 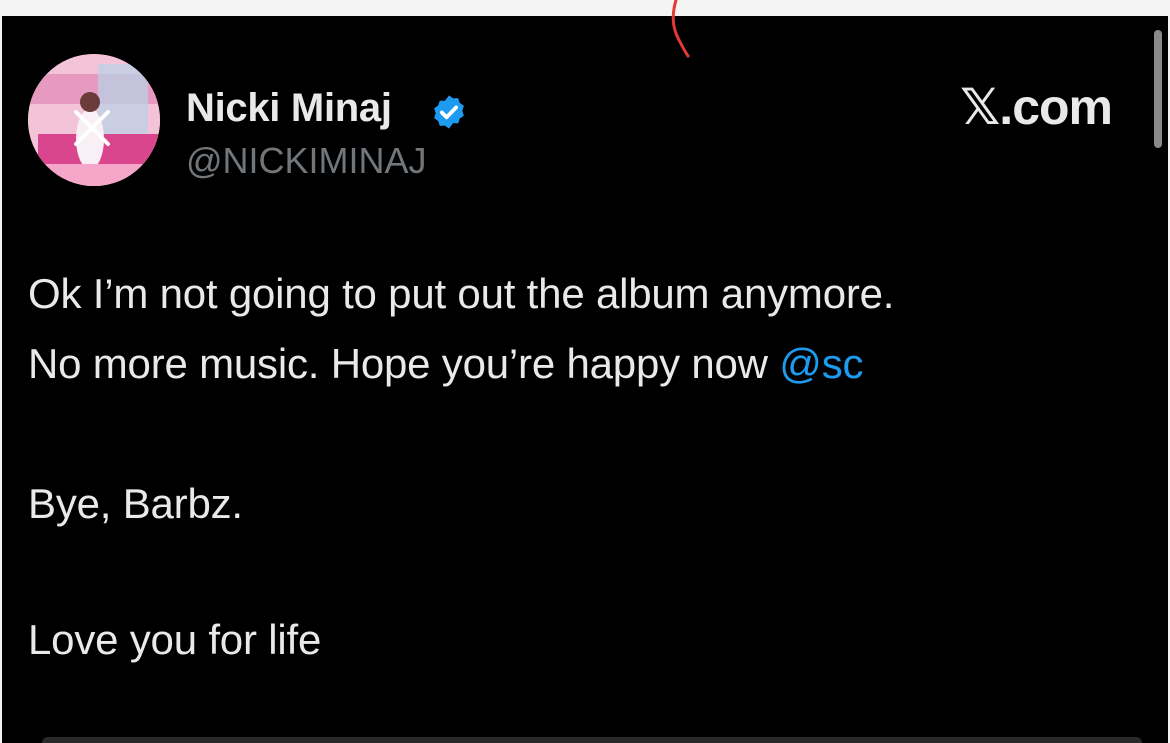 What do you see at coordinates (289, 108) in the screenshot?
I see `display-name: Nicki Minaj` at bounding box center [289, 108].